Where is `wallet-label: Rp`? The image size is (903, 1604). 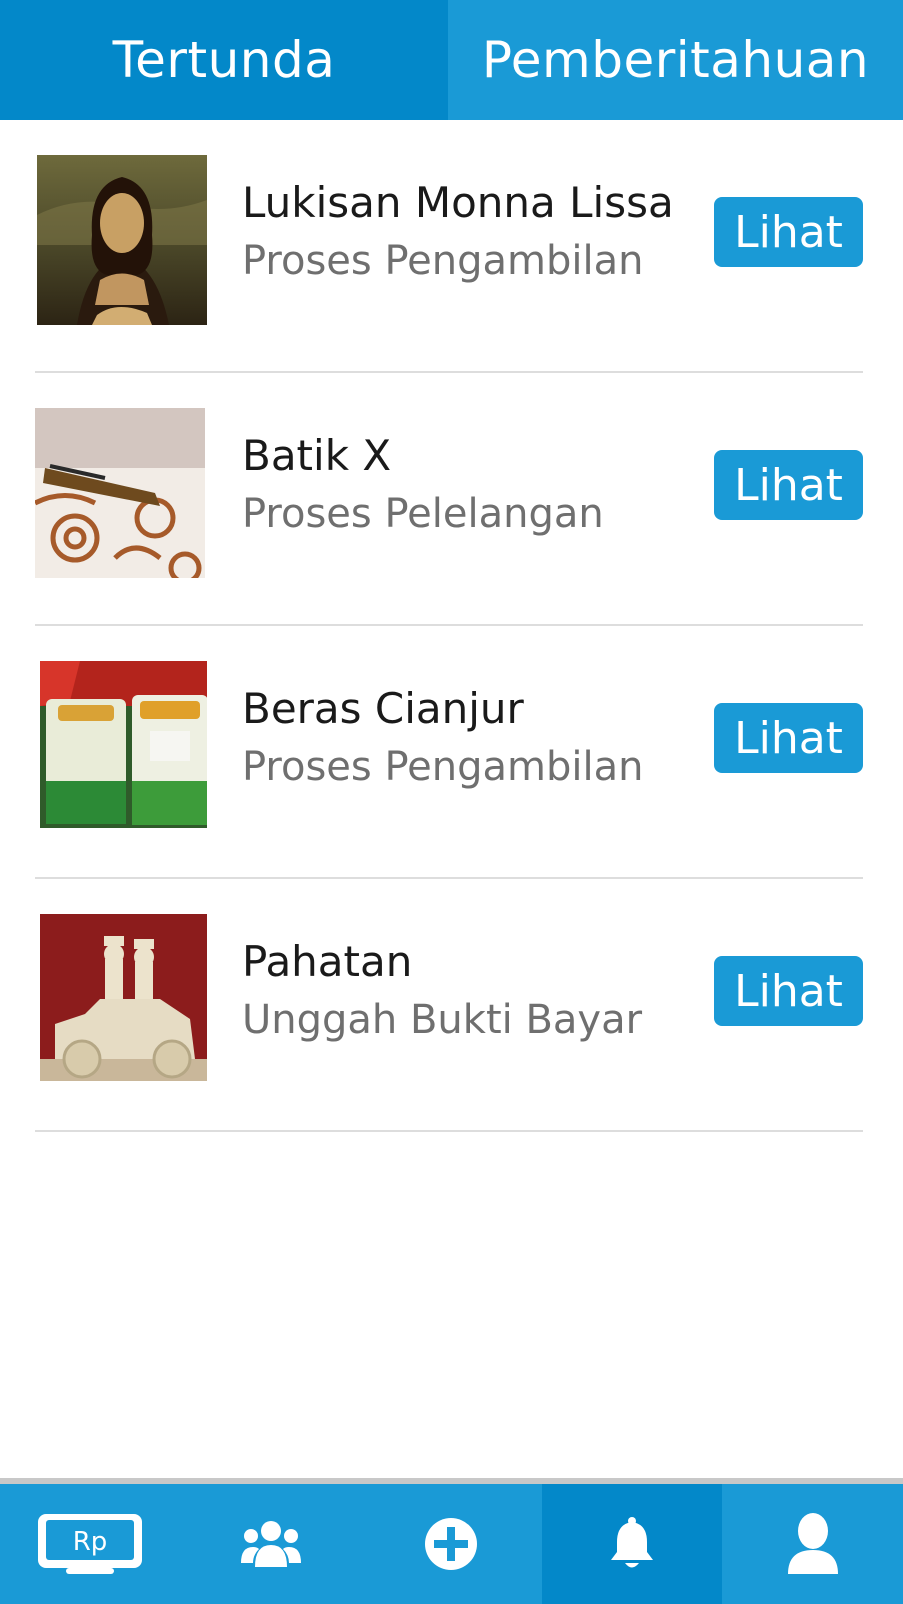 wallet-label: Rp is located at coordinates (90, 1542).